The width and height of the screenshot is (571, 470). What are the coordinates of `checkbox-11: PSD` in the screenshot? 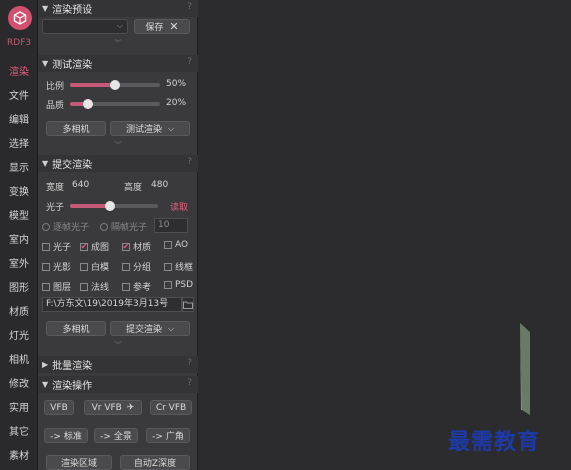 It's located at (178, 285).